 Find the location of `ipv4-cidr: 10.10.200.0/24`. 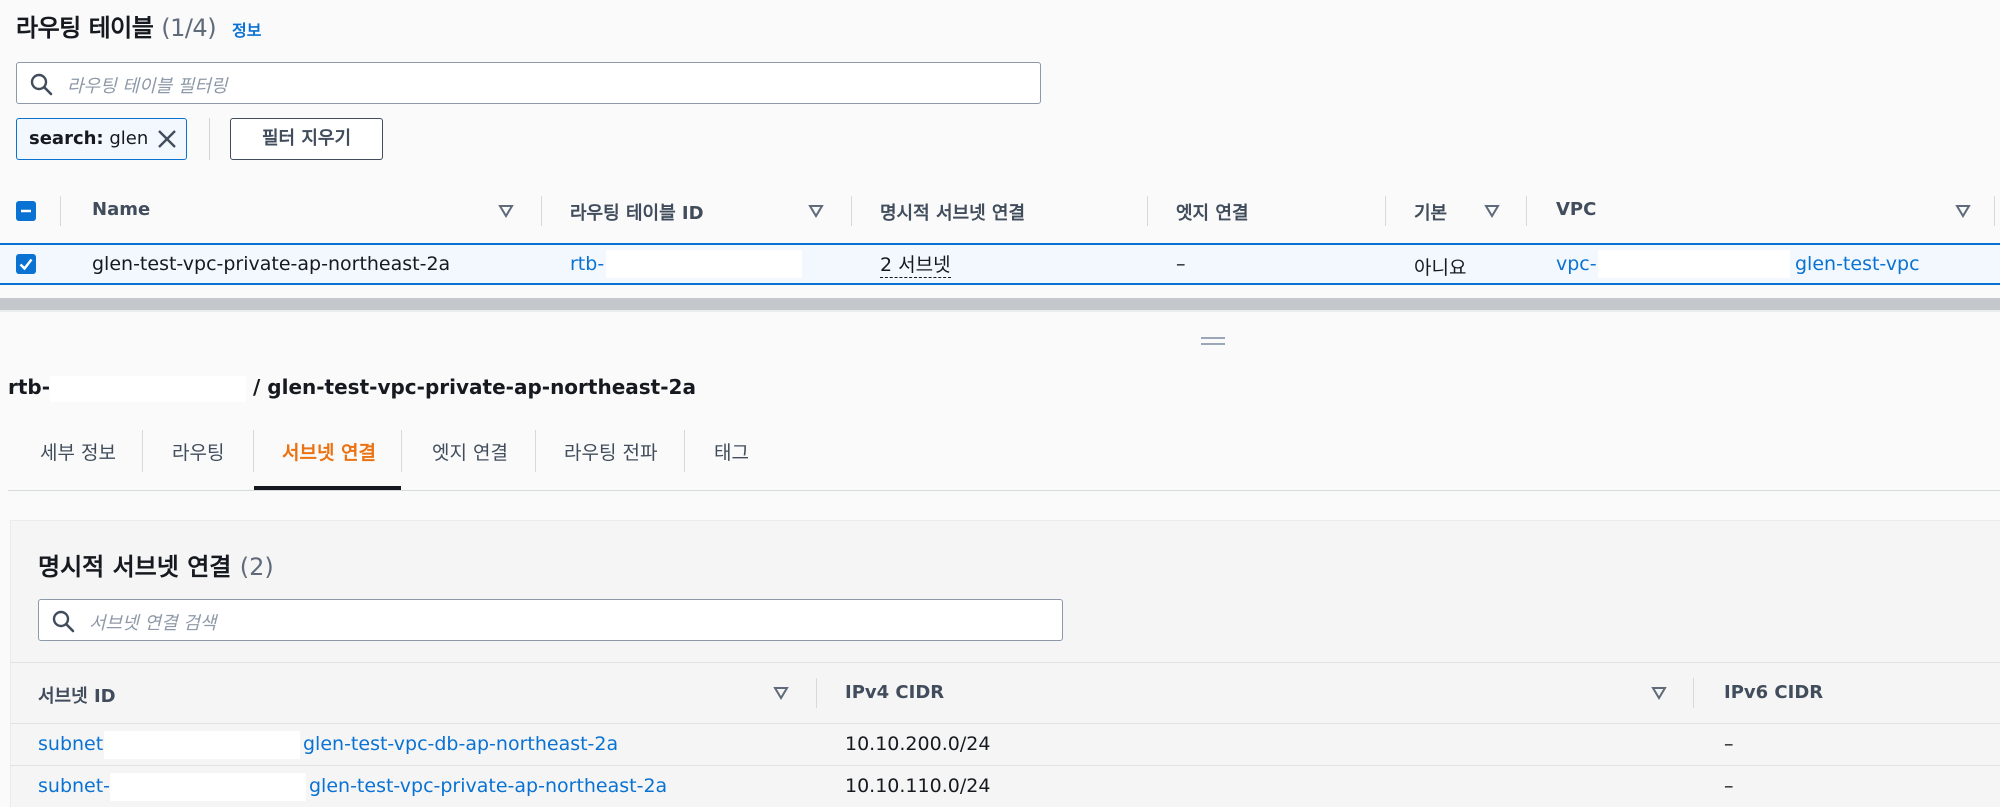

ipv4-cidr: 10.10.200.0/24 is located at coordinates (918, 744).